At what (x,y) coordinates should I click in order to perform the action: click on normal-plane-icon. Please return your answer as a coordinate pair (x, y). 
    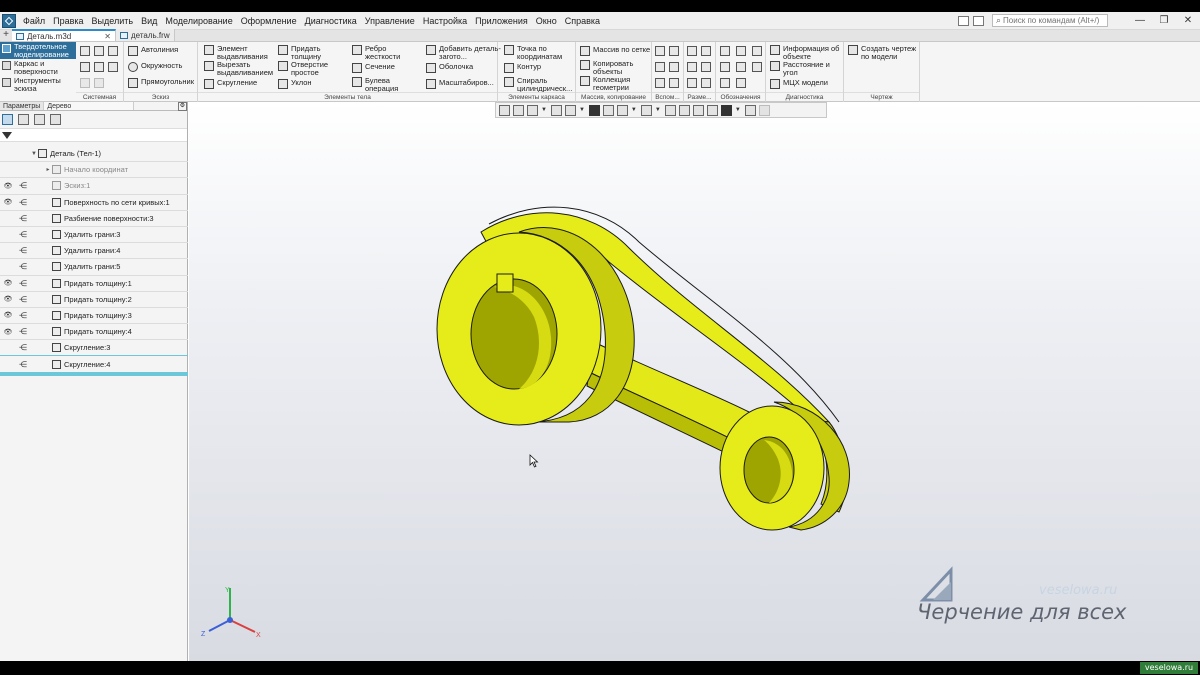
    Looking at the image, I should click on (674, 83).